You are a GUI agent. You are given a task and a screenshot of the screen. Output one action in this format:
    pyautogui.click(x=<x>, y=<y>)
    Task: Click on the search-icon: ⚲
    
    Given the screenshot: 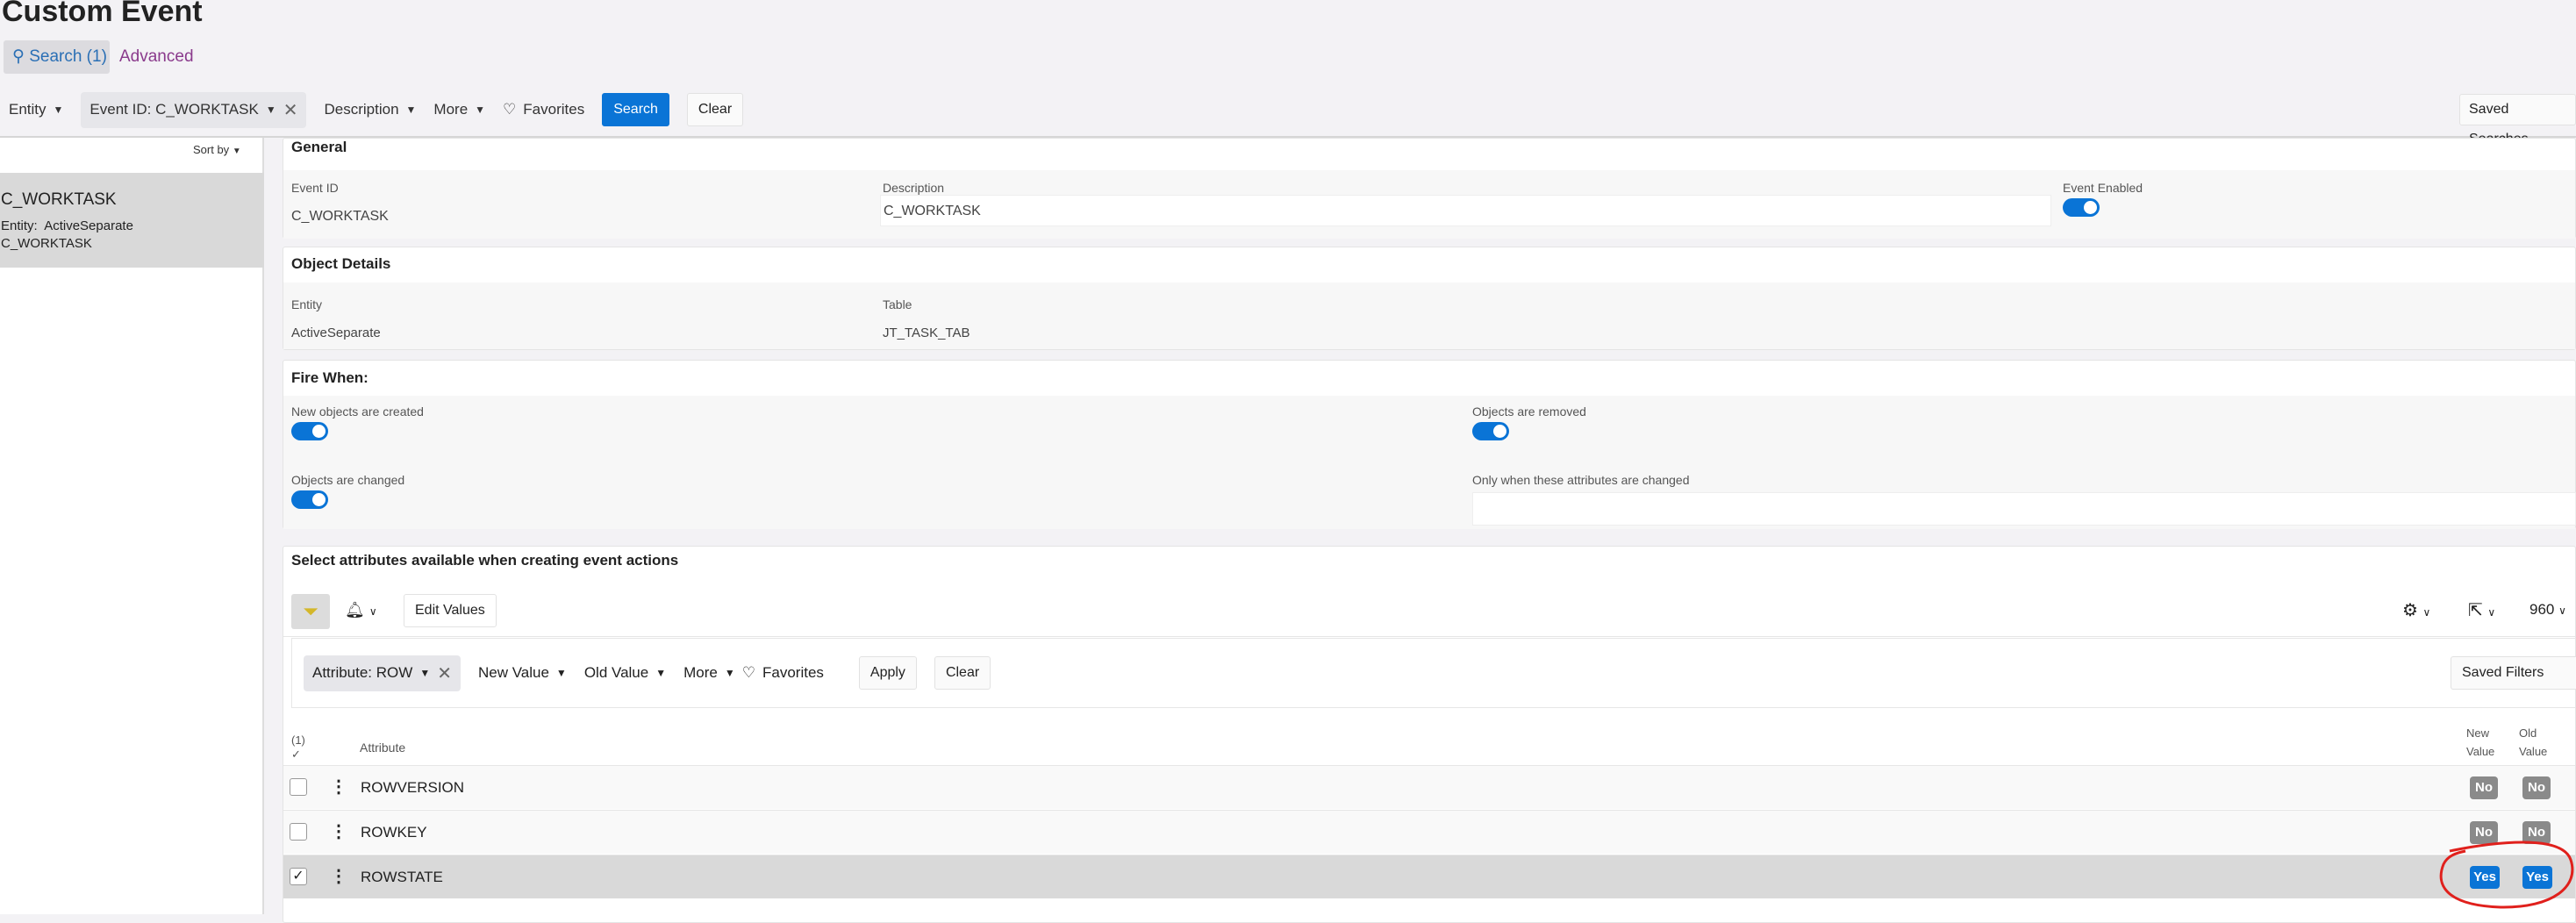 What is the action you would take?
    pyautogui.click(x=18, y=56)
    